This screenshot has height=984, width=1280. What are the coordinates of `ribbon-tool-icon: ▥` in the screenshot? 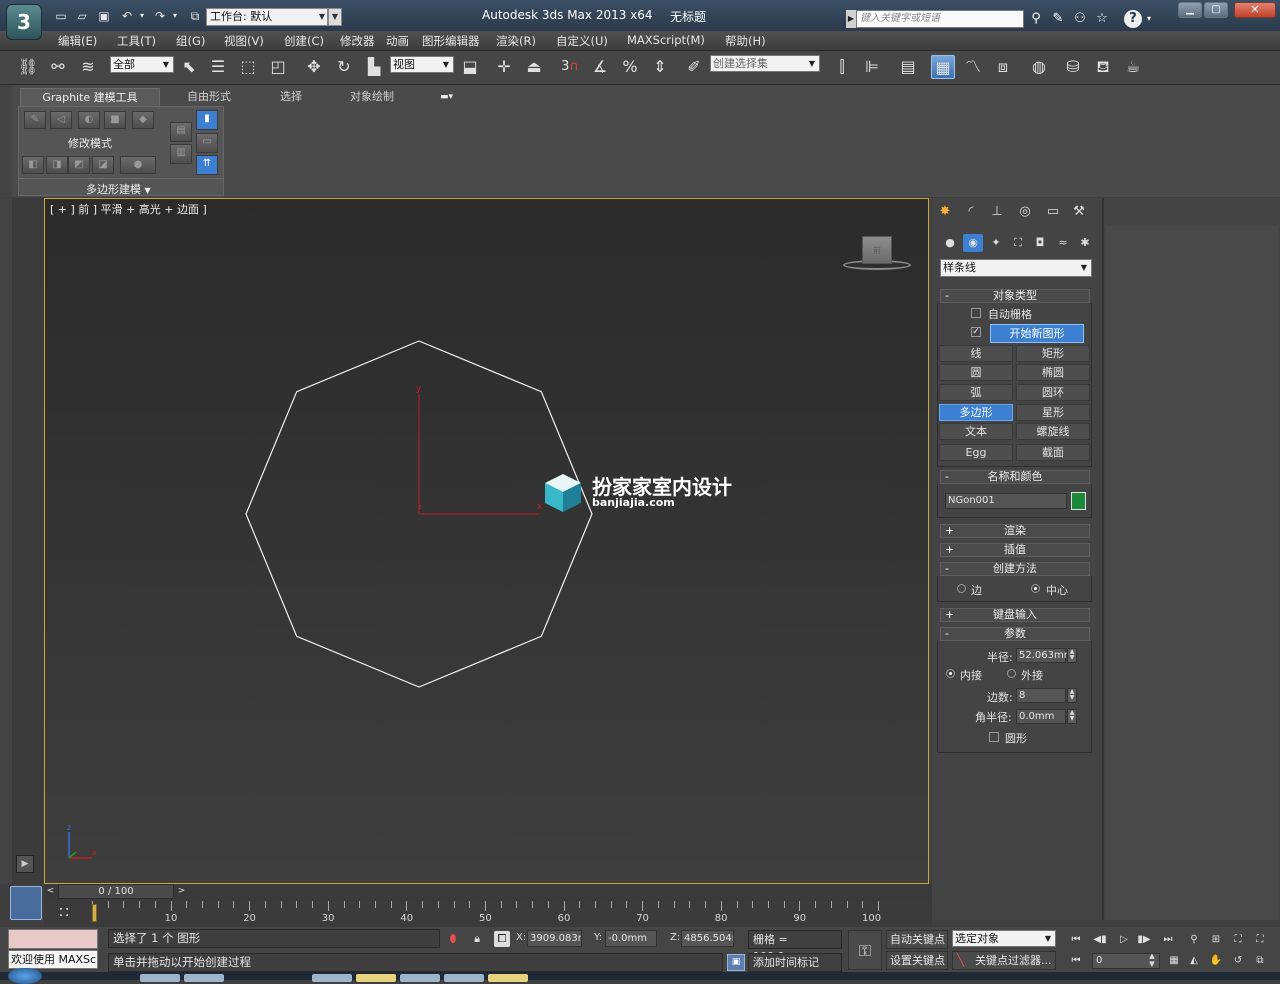 It's located at (181, 154).